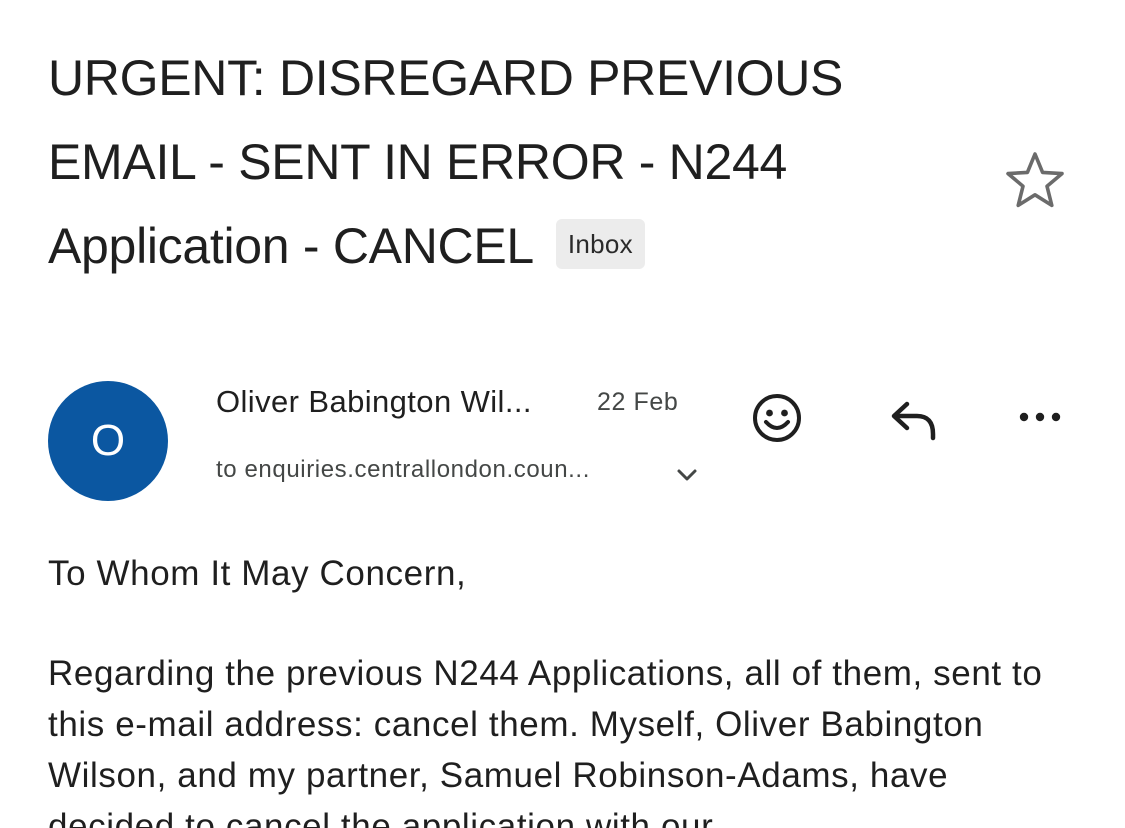 This screenshot has width=1125, height=828. Describe the element at coordinates (257, 573) in the screenshot. I see `email-greeting: To Whom It May Concern,` at that location.